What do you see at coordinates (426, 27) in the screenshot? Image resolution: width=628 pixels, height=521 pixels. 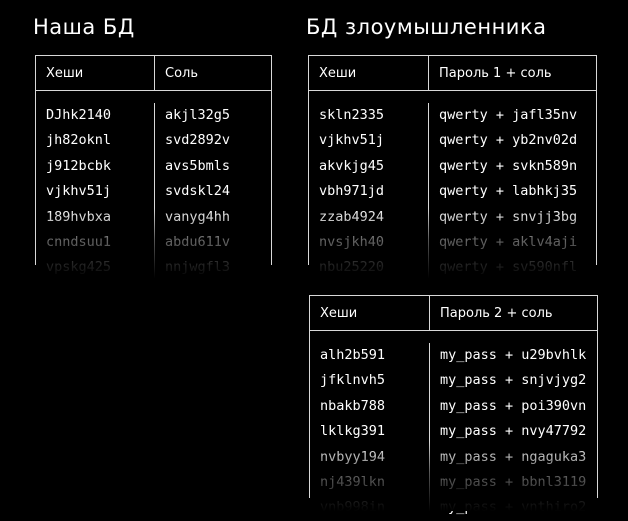 I see `attacker-db-title: БД злоумышленника` at bounding box center [426, 27].